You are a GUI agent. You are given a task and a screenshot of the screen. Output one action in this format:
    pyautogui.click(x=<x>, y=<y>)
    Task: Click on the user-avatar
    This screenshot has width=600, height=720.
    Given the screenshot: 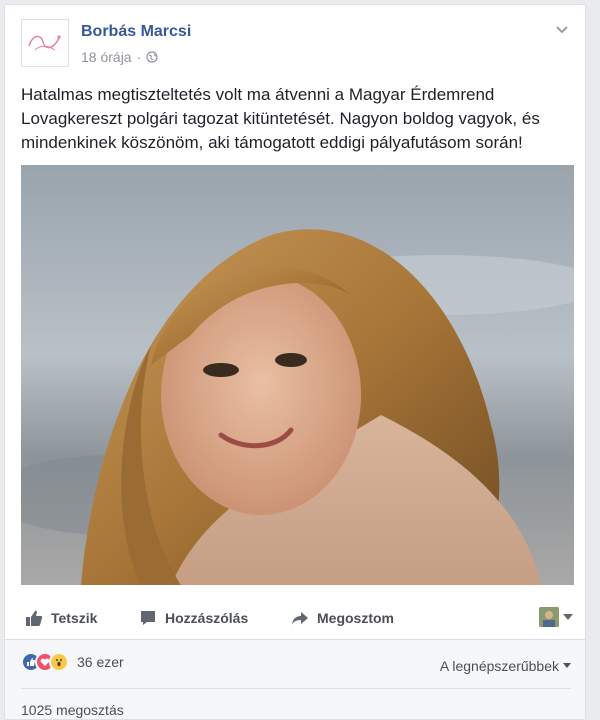 What is the action you would take?
    pyautogui.click(x=549, y=617)
    